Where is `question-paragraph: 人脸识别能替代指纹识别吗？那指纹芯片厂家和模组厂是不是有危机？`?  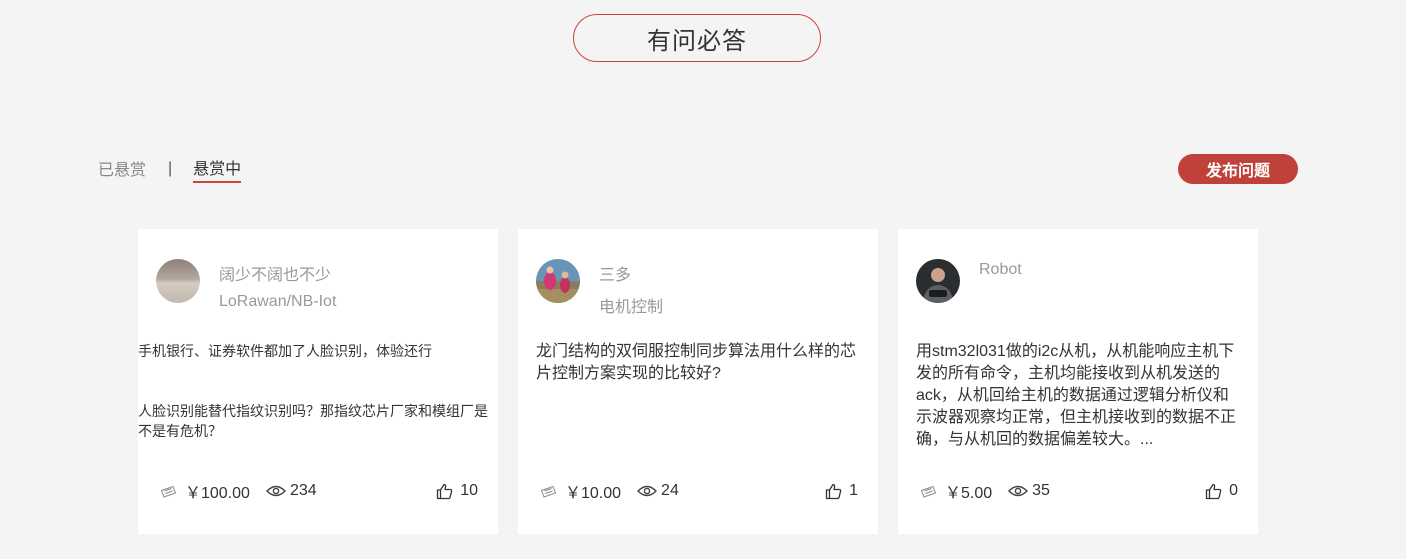
question-paragraph: 人脸识别能替代指纹识别吗？那指纹芯片厂家和模组厂是不是有危机？ is located at coordinates (313, 421).